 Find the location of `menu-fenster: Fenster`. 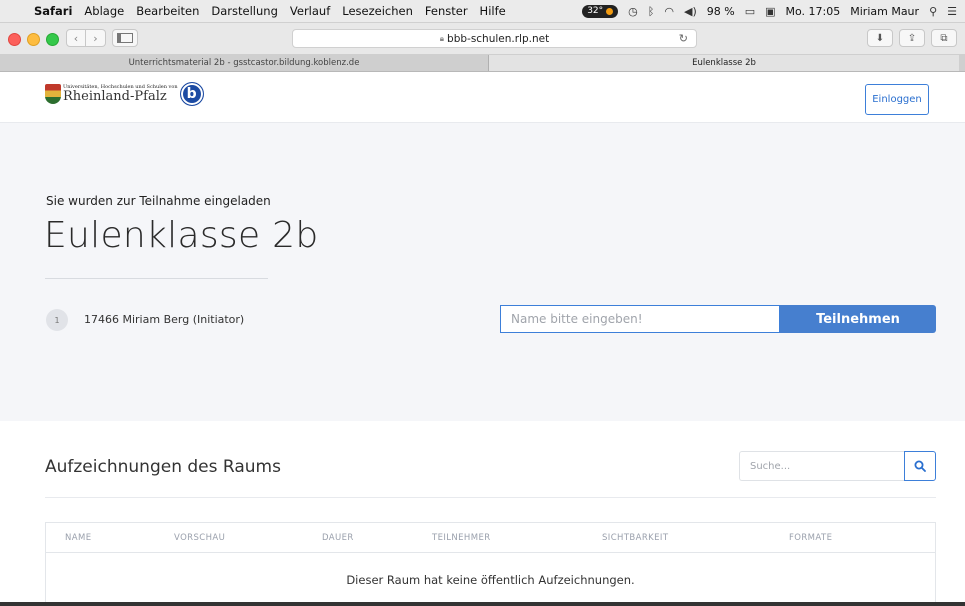

menu-fenster: Fenster is located at coordinates (446, 11).